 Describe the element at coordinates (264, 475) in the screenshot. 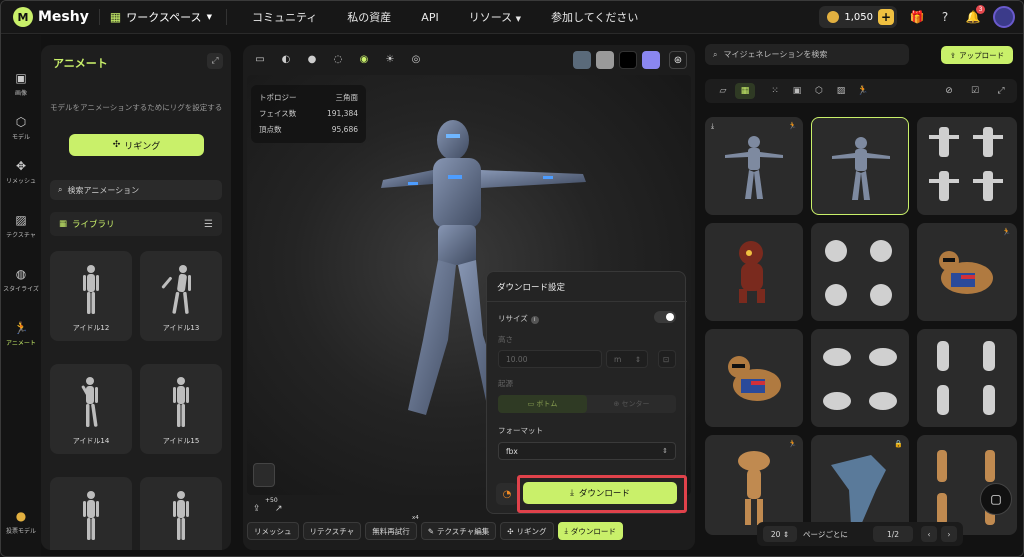

I see `t-pose-icon` at that location.